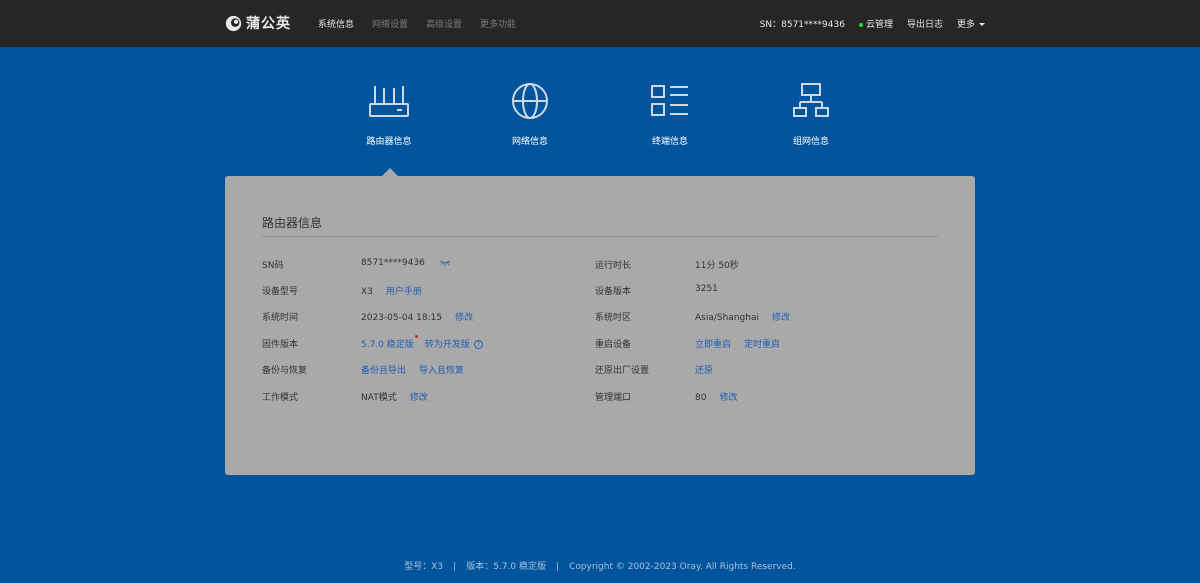 The image size is (1200, 583). Describe the element at coordinates (613, 292) in the screenshot. I see `device-version-label: 设备版本` at that location.